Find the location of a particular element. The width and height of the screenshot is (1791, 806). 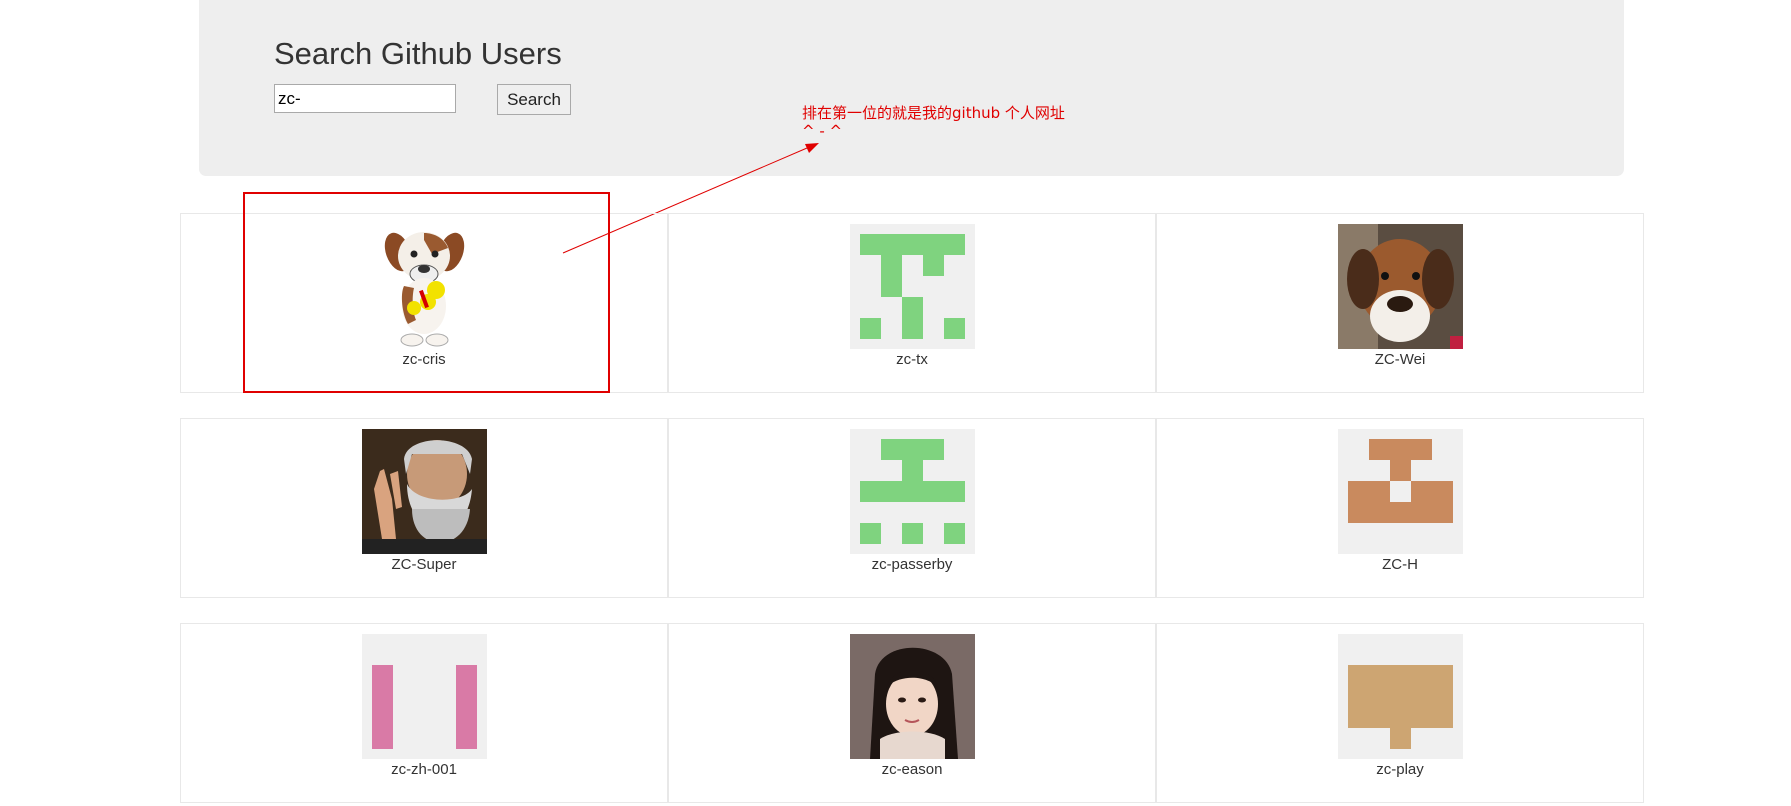

user-card: zc-zh-001 is located at coordinates (424, 713).